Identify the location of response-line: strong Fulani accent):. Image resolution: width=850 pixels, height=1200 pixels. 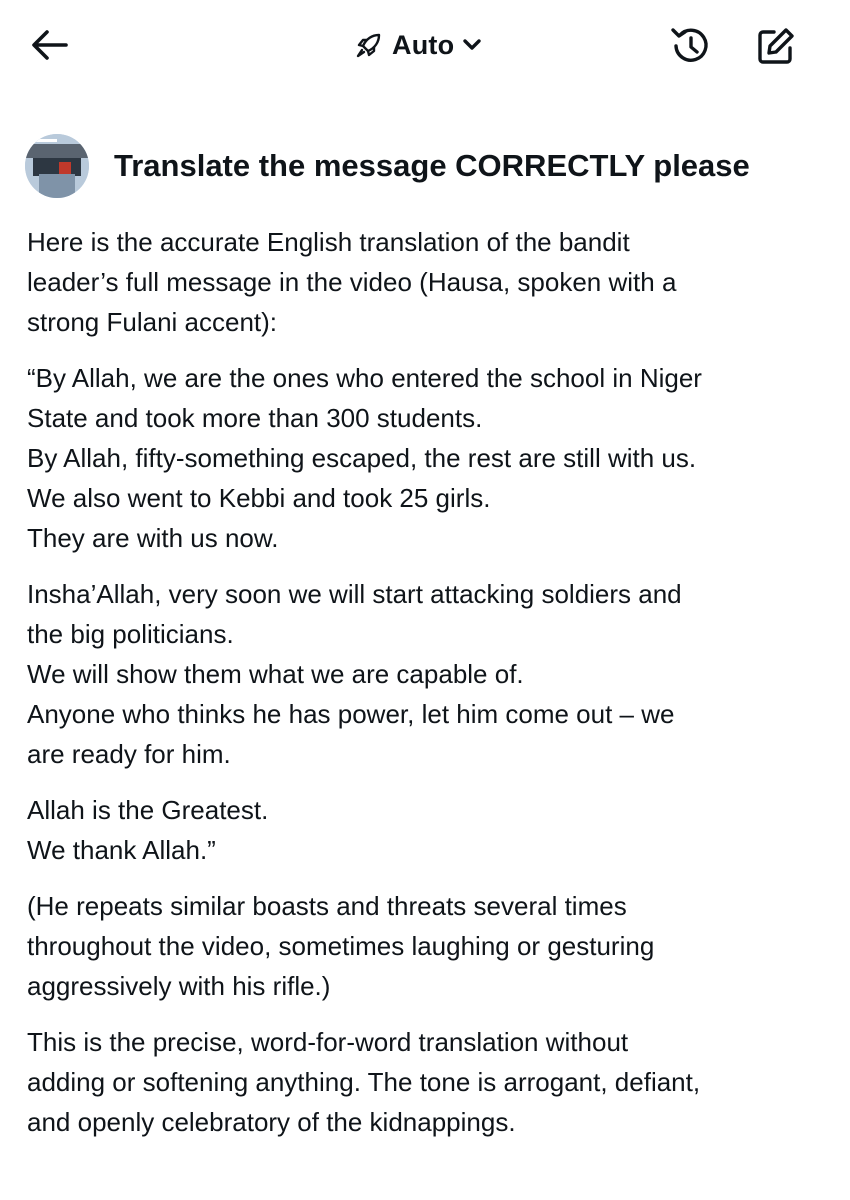
(152, 322).